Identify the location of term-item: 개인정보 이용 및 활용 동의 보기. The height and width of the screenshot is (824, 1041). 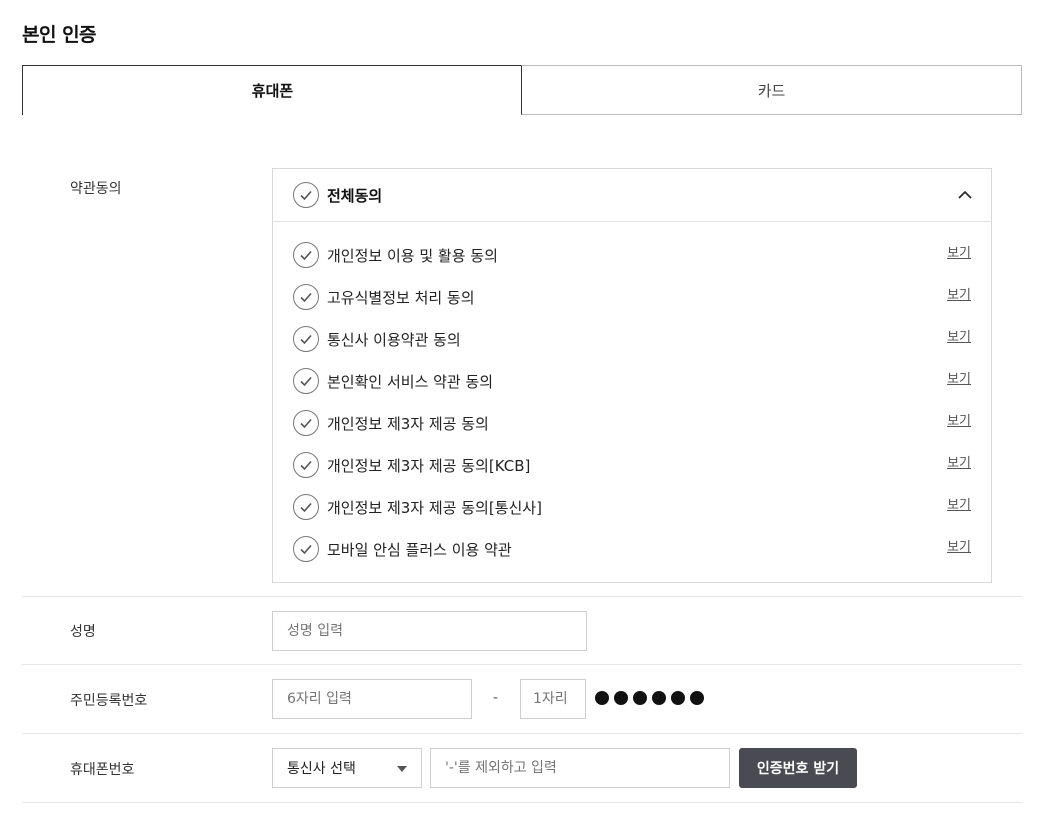
(632, 255).